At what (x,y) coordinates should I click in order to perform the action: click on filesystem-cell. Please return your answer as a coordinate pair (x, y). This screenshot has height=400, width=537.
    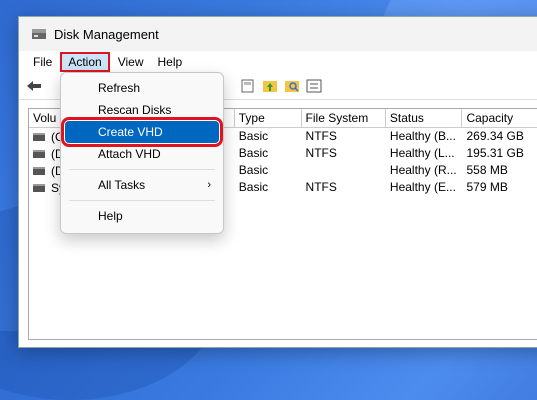
    Looking at the image, I should click on (344, 170).